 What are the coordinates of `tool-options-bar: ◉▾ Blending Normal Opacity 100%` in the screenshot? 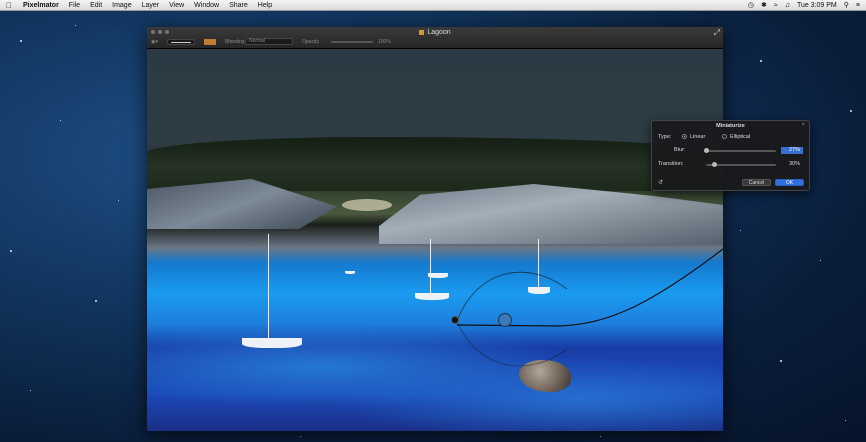 It's located at (435, 42).